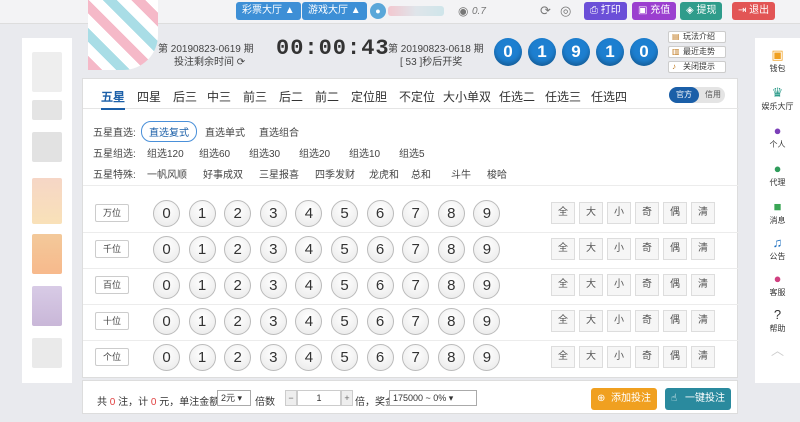 The height and width of the screenshot is (422, 800). I want to click on tab-last-three: 后三, so click(185, 96).